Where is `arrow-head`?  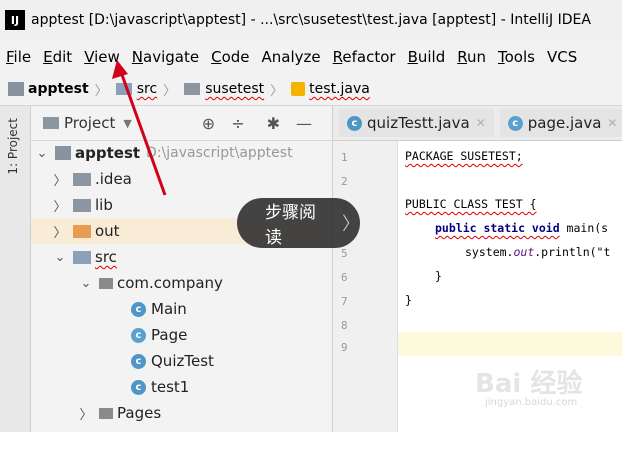
arrow-head is located at coordinates (120, 69).